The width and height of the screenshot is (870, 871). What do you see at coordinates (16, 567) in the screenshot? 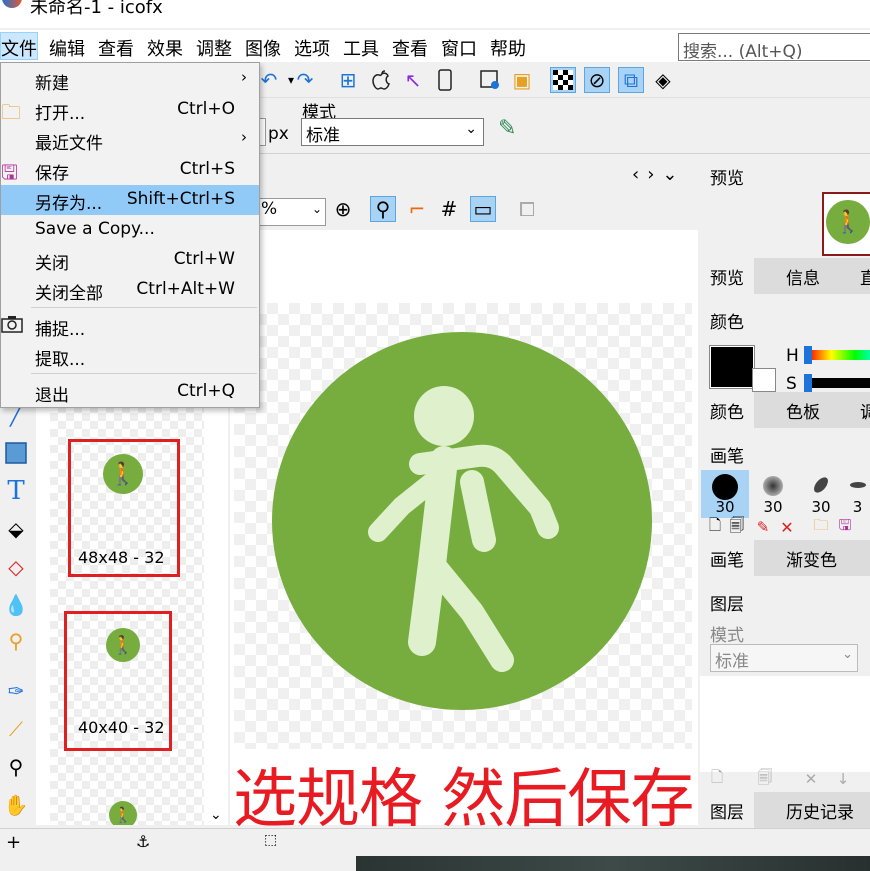
I see `eraser-icon: ◇` at bounding box center [16, 567].